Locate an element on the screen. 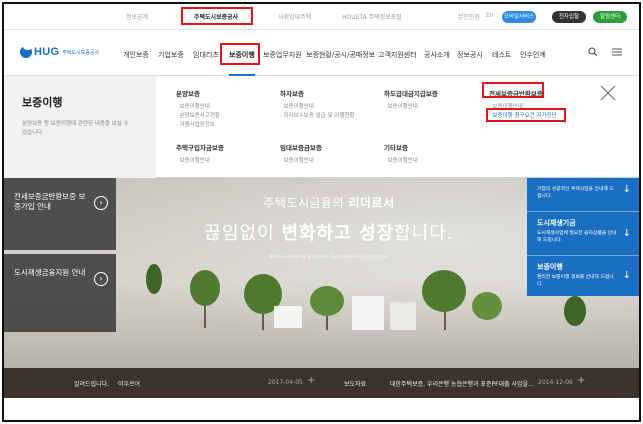 This screenshot has height=424, width=643. press-date: 2014-12-09 is located at coordinates (555, 382).